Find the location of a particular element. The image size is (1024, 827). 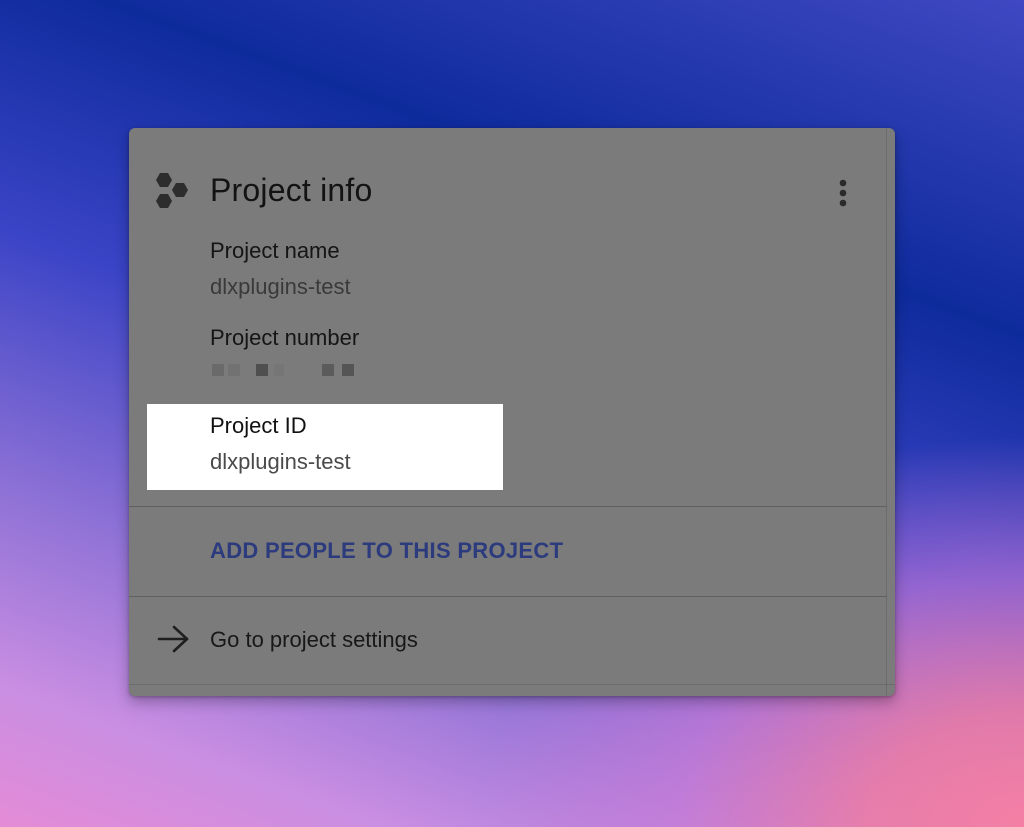

project-id-value: dlxplugins-test is located at coordinates (280, 461).